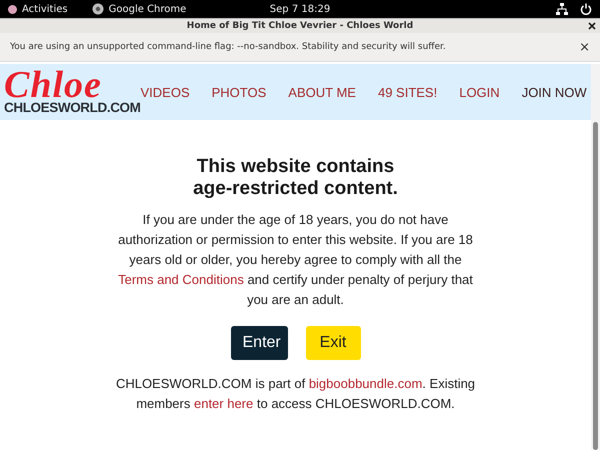 This screenshot has width=600, height=450. Describe the element at coordinates (554, 92) in the screenshot. I see `nav-link: JOIN NOW` at that location.